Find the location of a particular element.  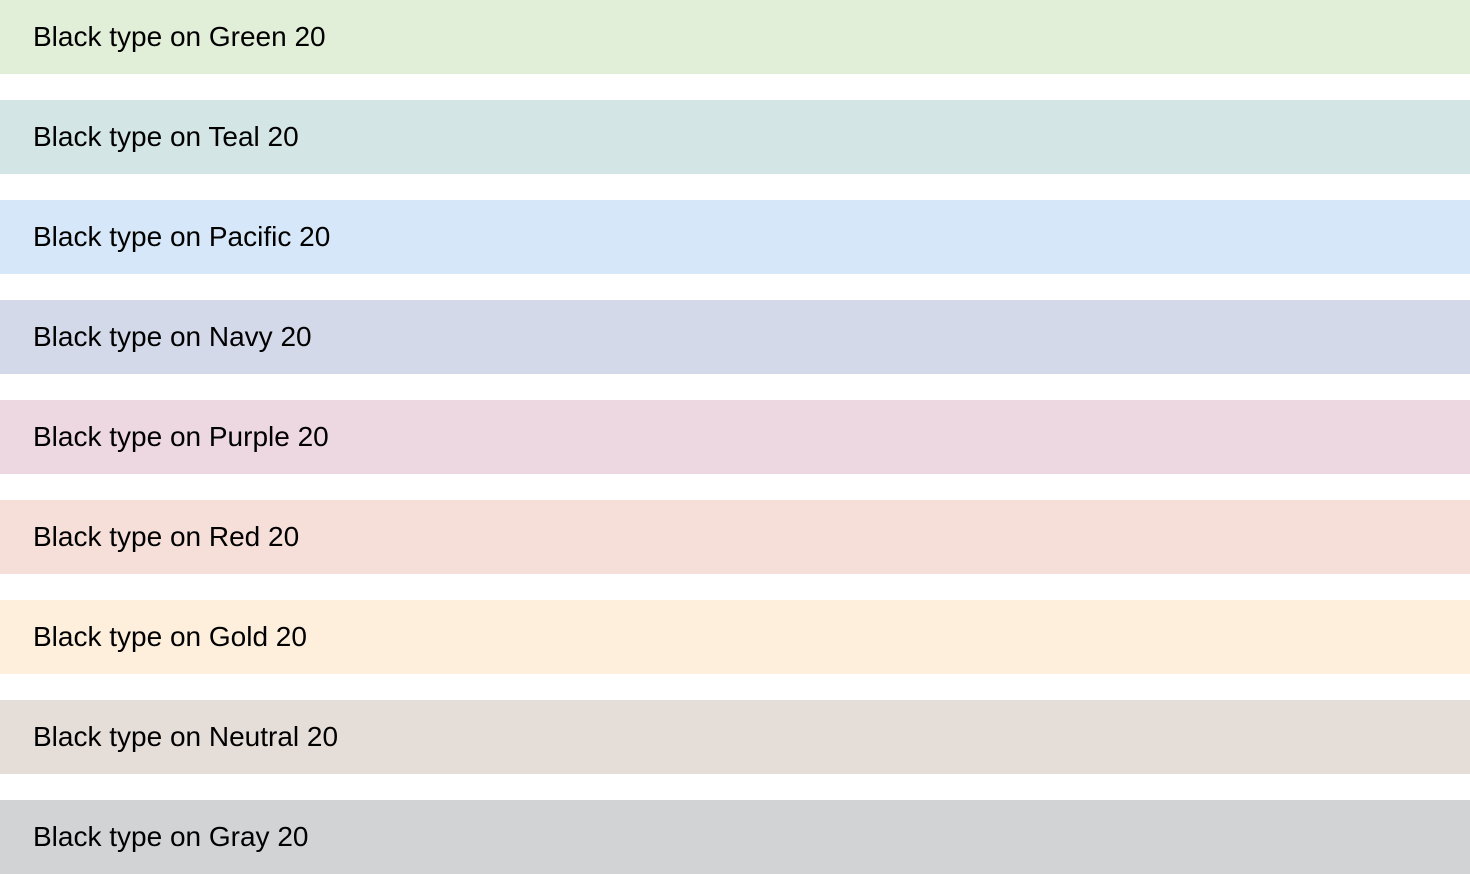

swatch-label: Black type on Neutral 20 is located at coordinates (186, 736).